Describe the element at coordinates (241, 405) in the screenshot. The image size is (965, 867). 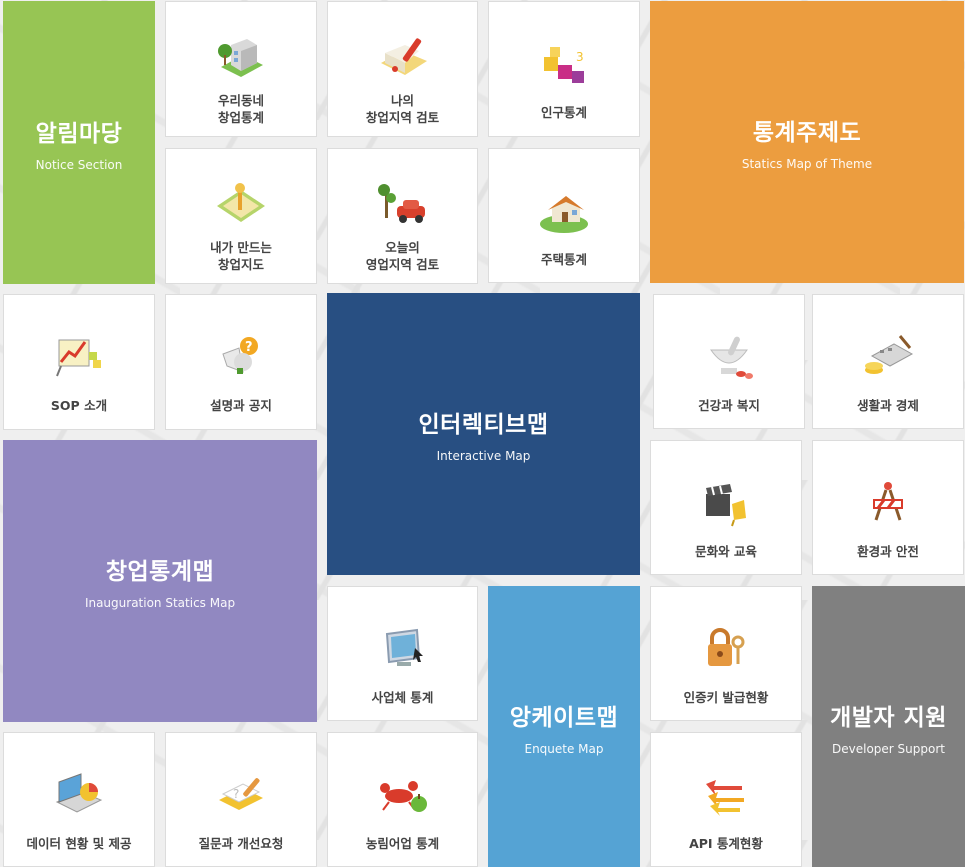
I see `tile-label: 설명과 공지` at that location.